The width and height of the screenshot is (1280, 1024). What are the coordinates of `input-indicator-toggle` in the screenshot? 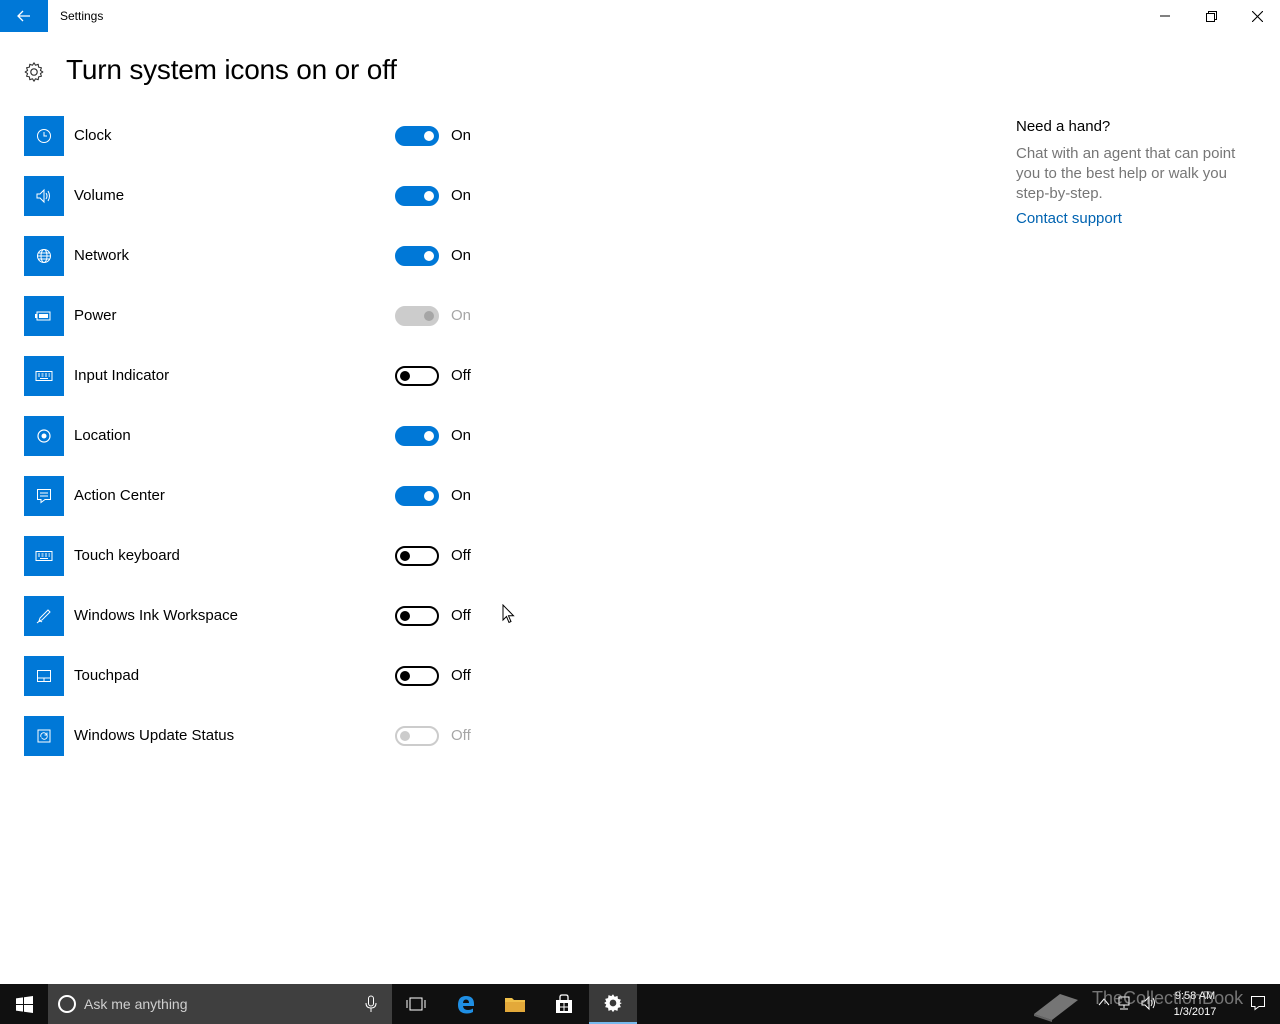 It's located at (417, 376).